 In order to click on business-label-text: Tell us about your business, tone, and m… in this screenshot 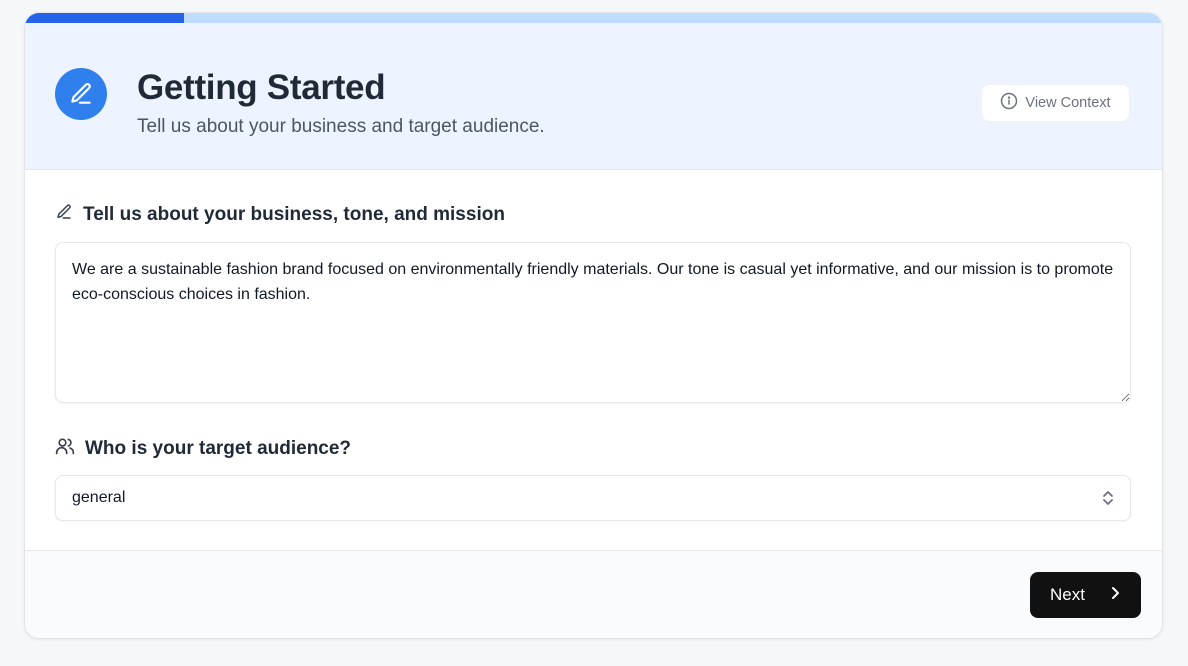, I will do `click(294, 214)`.